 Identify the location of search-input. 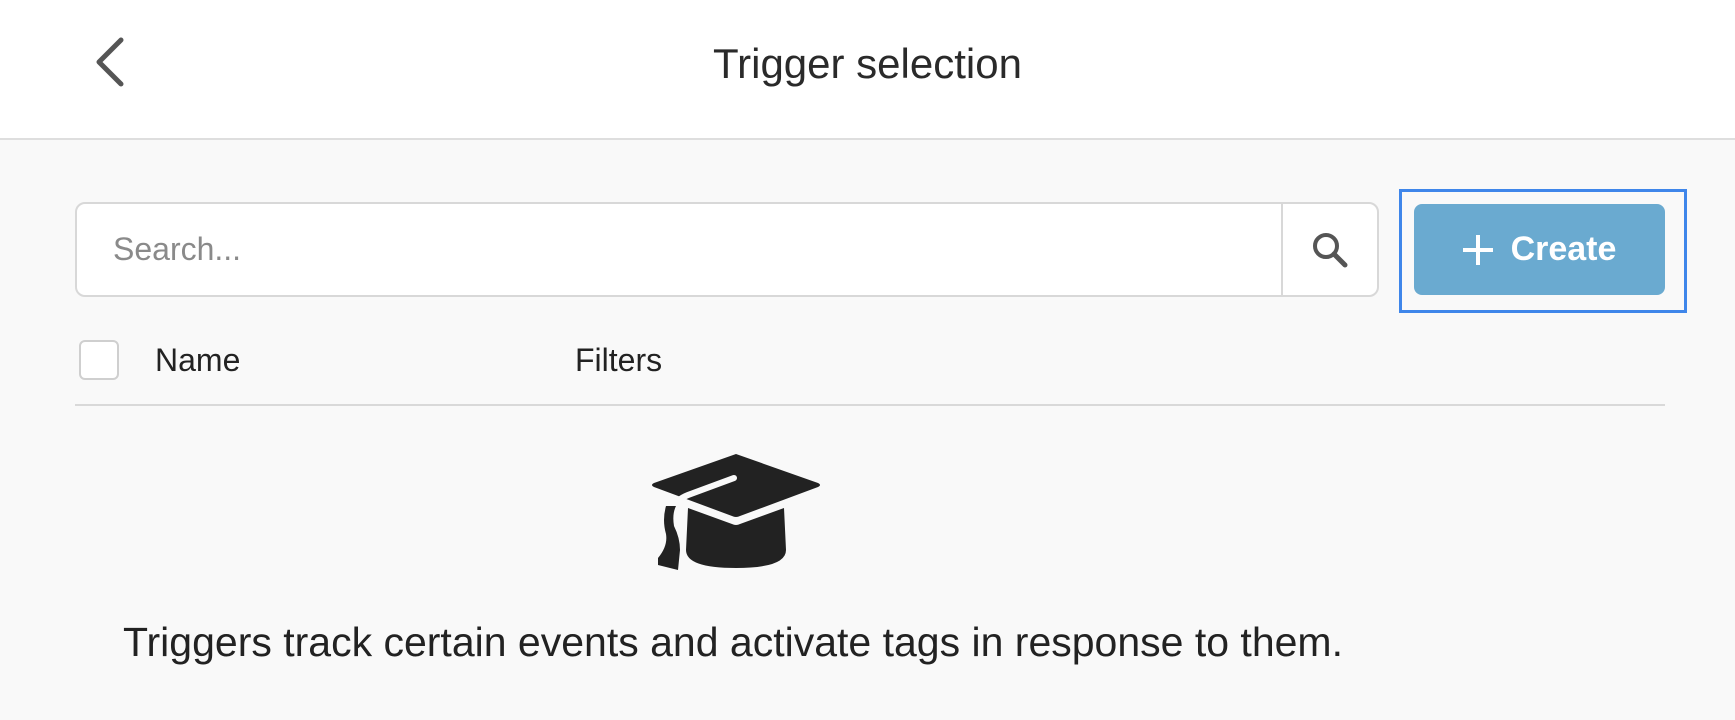
(679, 249).